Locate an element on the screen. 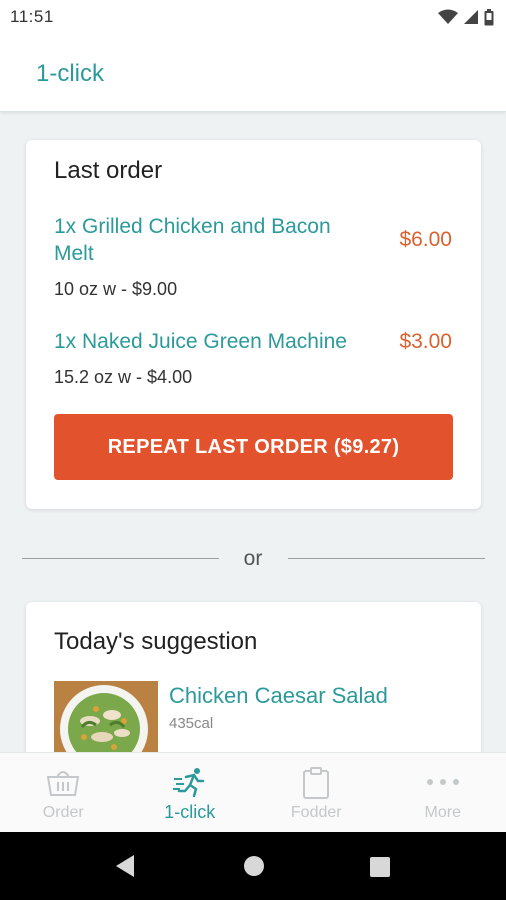  bottom-tab-bar: Order 1-click Fodder More is located at coordinates (253, 792).